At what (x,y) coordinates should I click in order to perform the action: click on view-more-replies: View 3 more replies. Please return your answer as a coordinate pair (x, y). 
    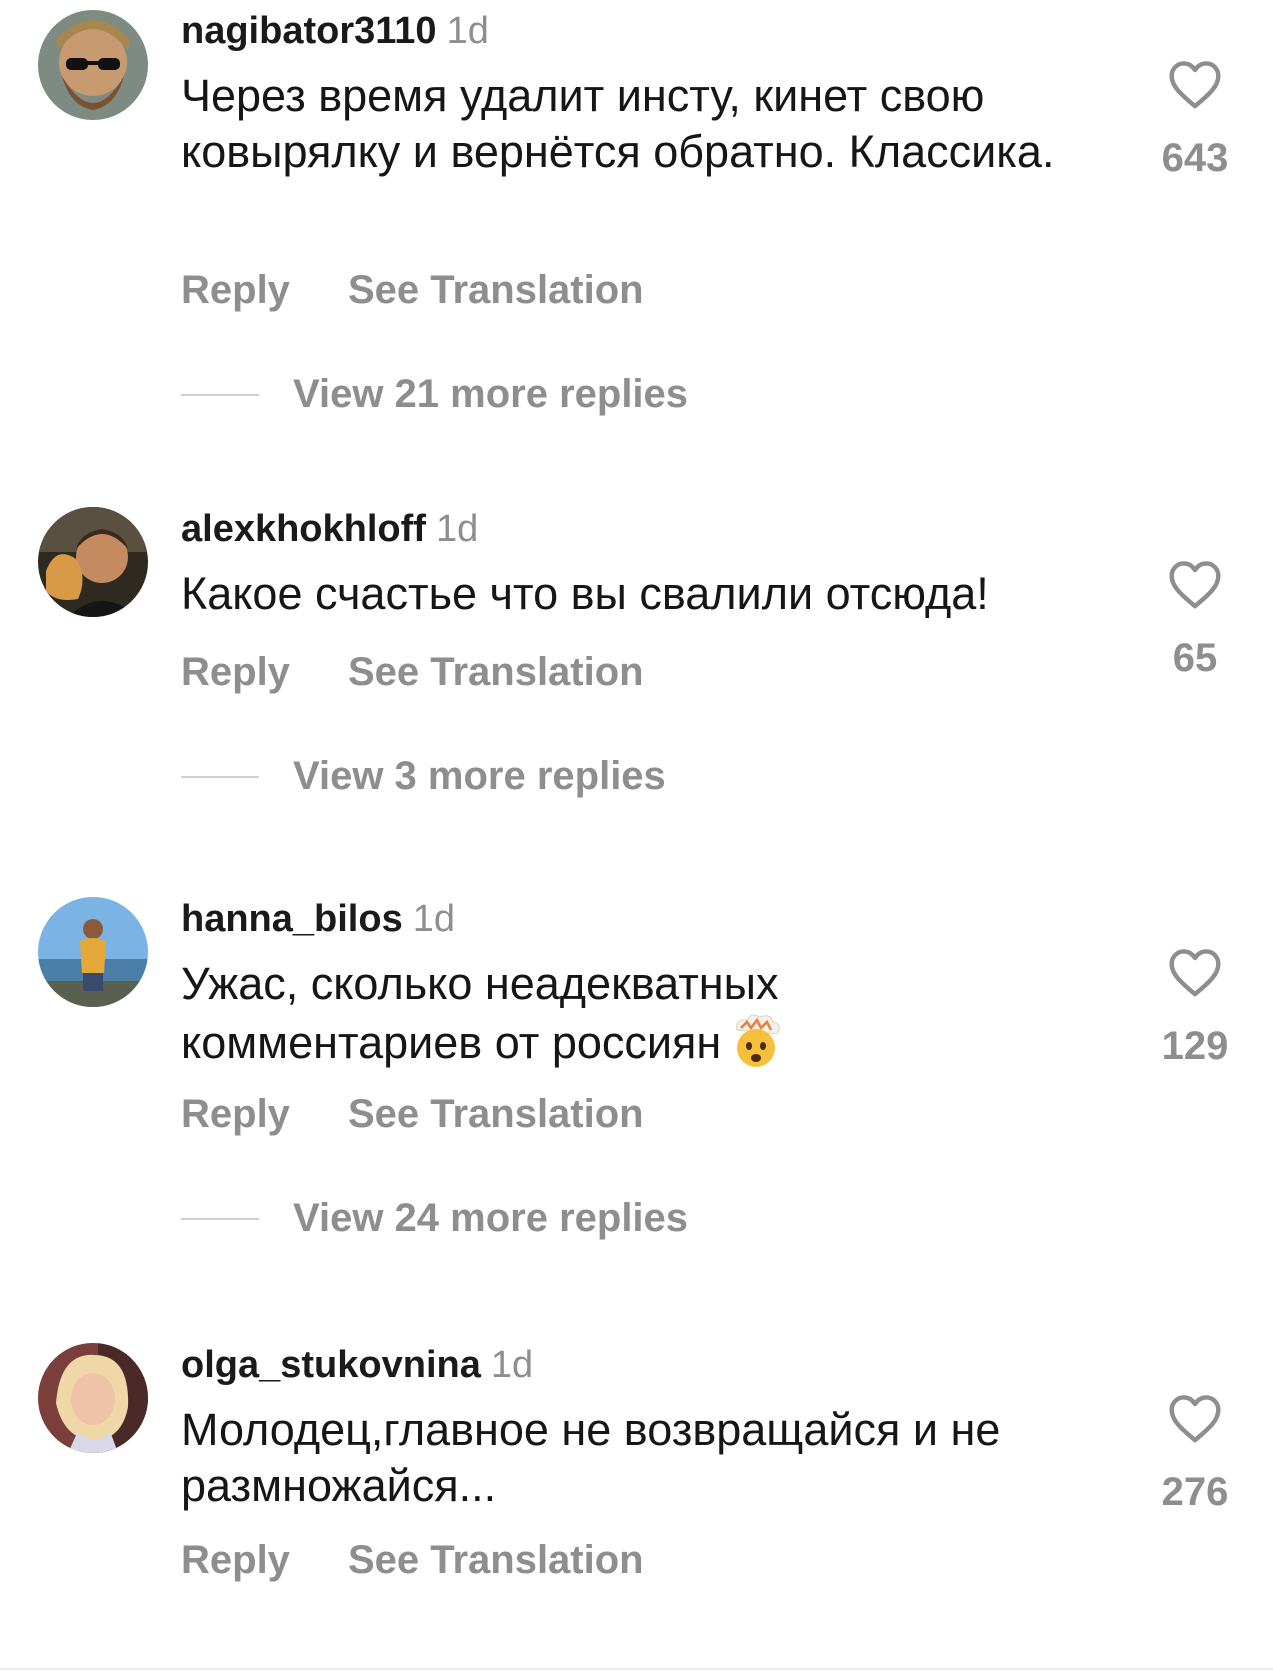
    Looking at the image, I should click on (423, 776).